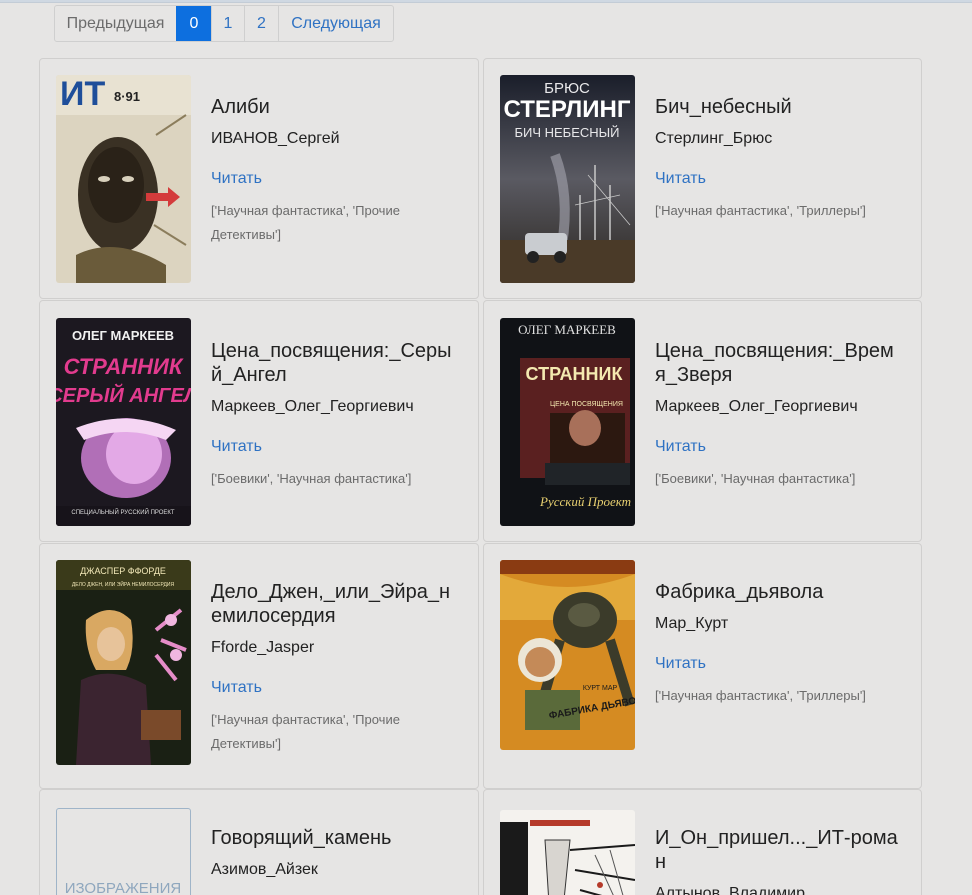  I want to click on cover-title: СЕРЫЙ АНГЕЛ, so click(123, 395).